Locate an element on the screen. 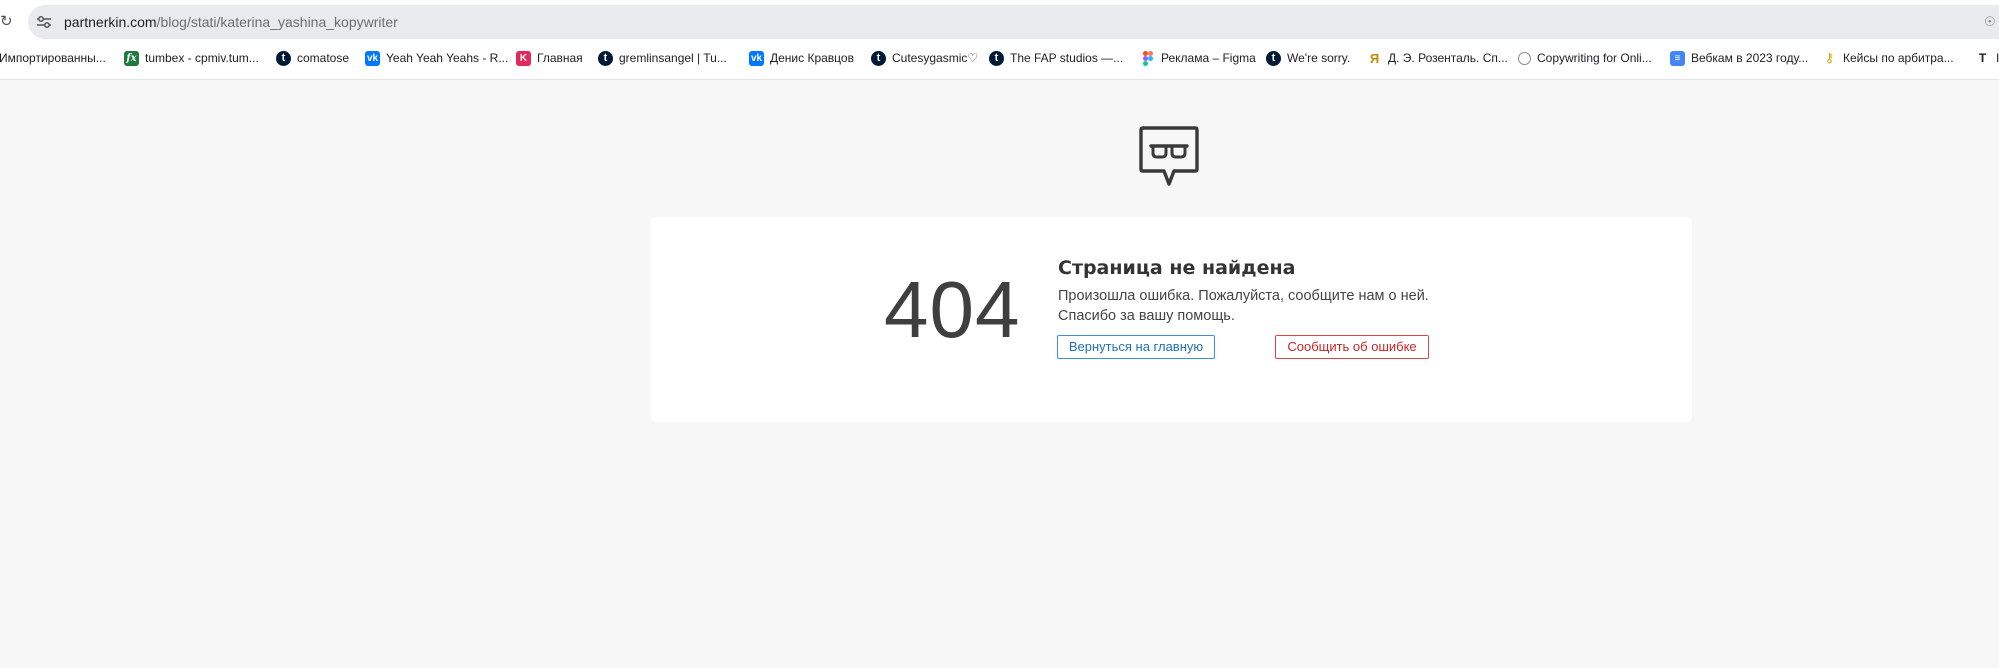  report-error-button: Сообщить об ошибке is located at coordinates (1352, 347).